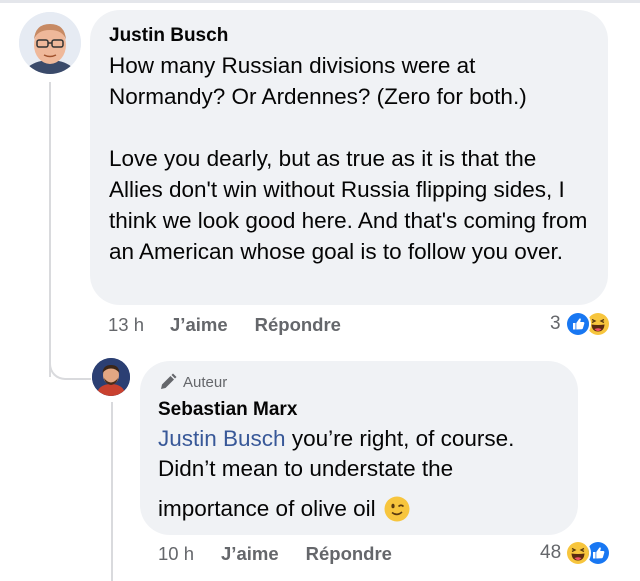 The width and height of the screenshot is (640, 581). What do you see at coordinates (348, 36) in the screenshot?
I see `comment-author: Justin Busch` at bounding box center [348, 36].